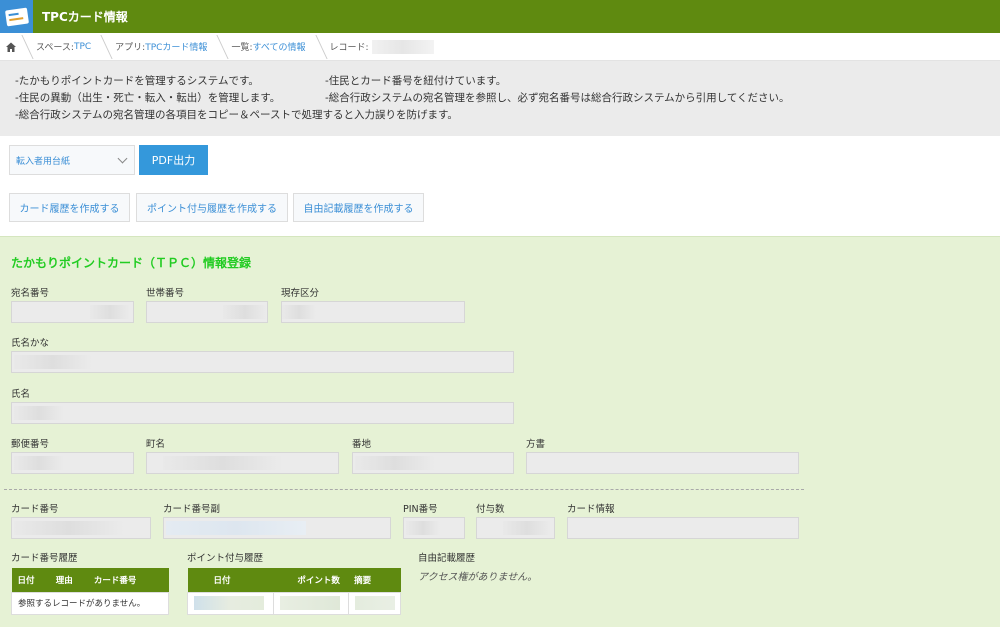 This screenshot has width=1000, height=627. I want to click on card-no-label: カード番号, so click(35, 509).